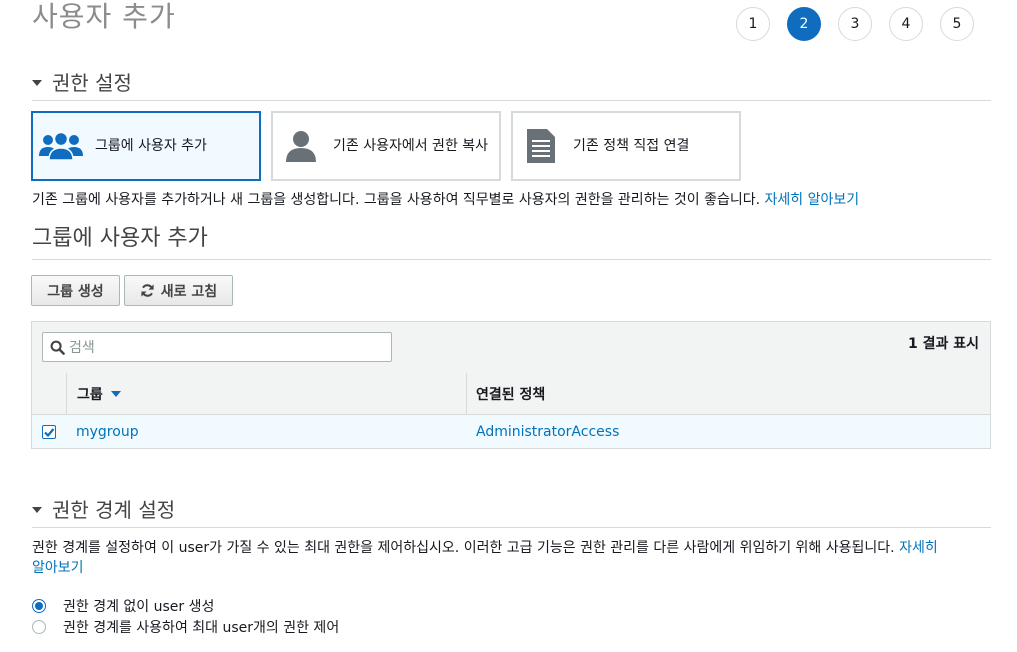 Image resolution: width=1017 pixels, height=652 pixels. I want to click on refresh-button: 새로 고침, so click(178, 290).